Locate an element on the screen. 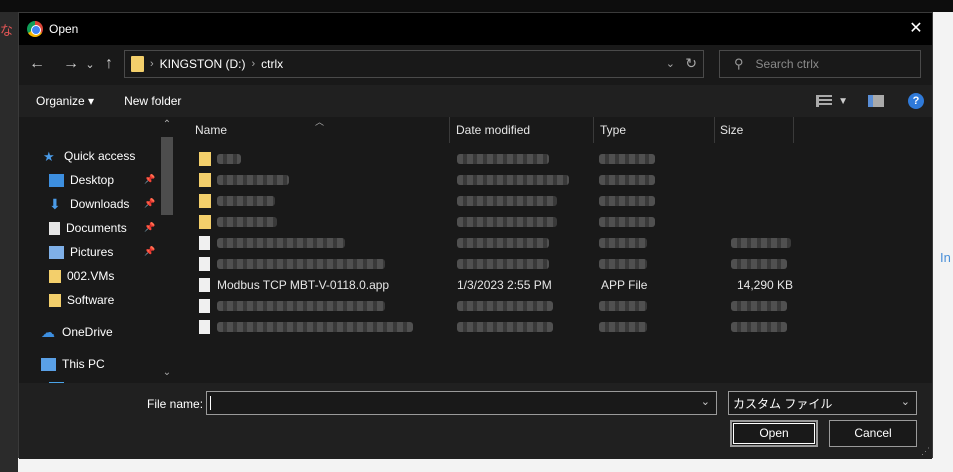  recent-locations-chevron-icon: ⌄ is located at coordinates (90, 64).